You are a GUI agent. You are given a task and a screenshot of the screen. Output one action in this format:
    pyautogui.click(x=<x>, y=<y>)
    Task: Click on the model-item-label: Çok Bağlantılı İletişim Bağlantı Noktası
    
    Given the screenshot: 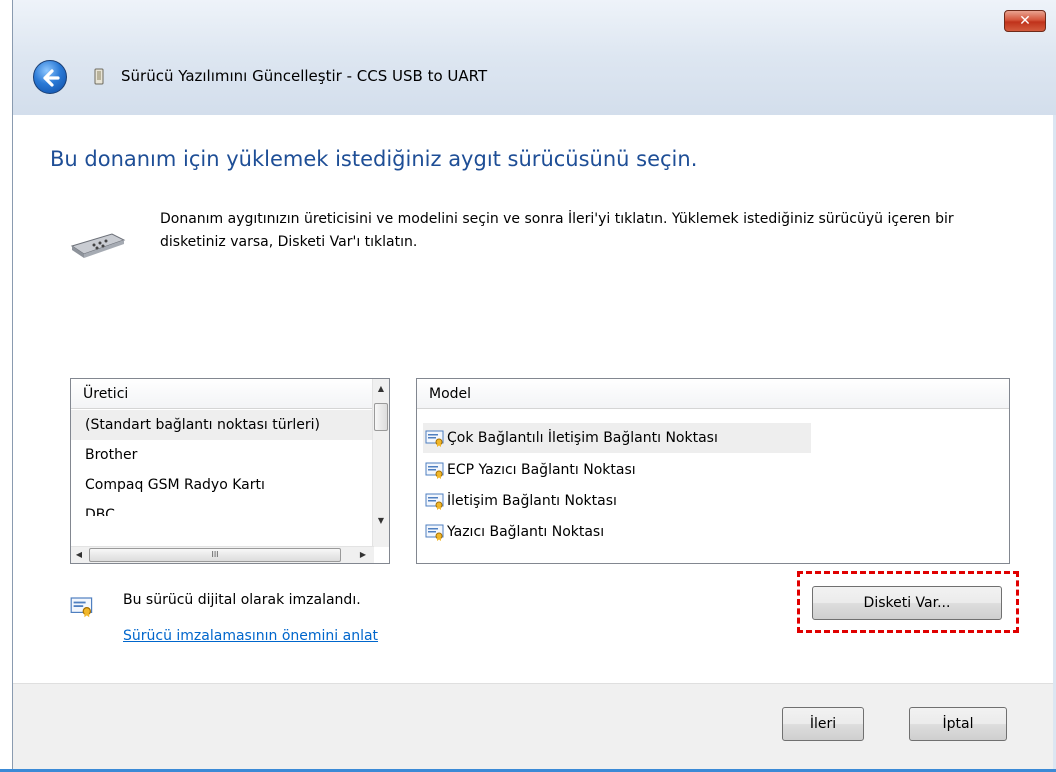 What is the action you would take?
    pyautogui.click(x=582, y=438)
    